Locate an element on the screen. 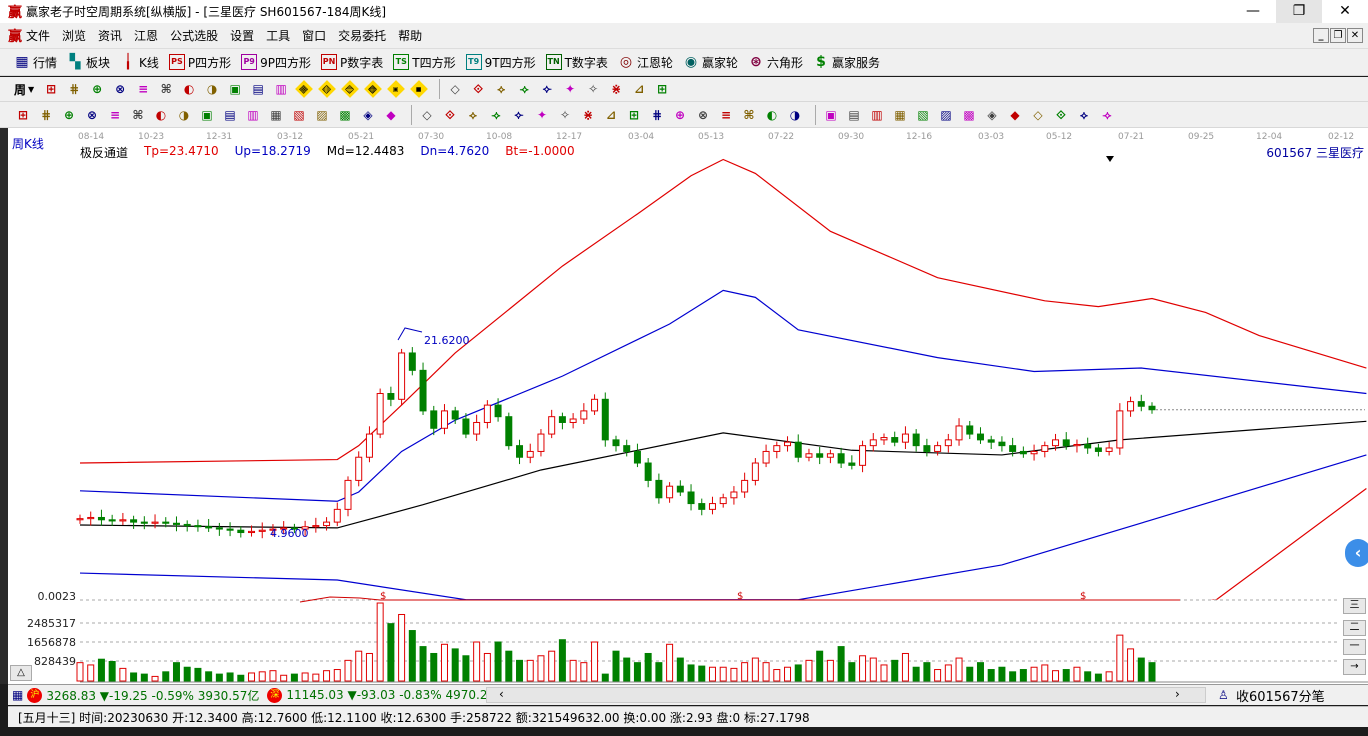 The image size is (1368, 736). high-price-label: 21.6200 is located at coordinates (447, 340).